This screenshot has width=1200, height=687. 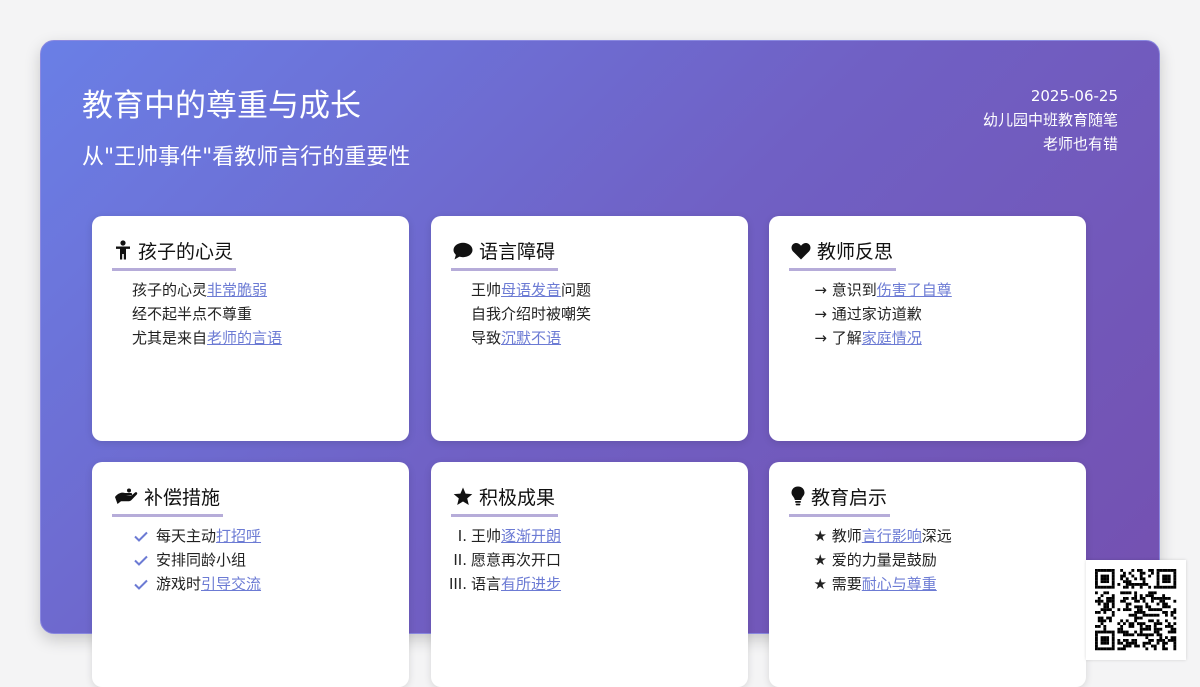 I want to click on page-title: 教育中的尊重与成长, so click(x=221, y=106).